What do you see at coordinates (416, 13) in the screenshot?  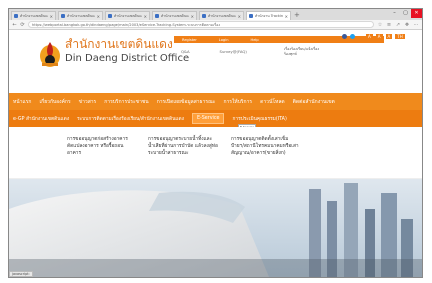 I see `close-window-icon: ✕` at bounding box center [416, 13].